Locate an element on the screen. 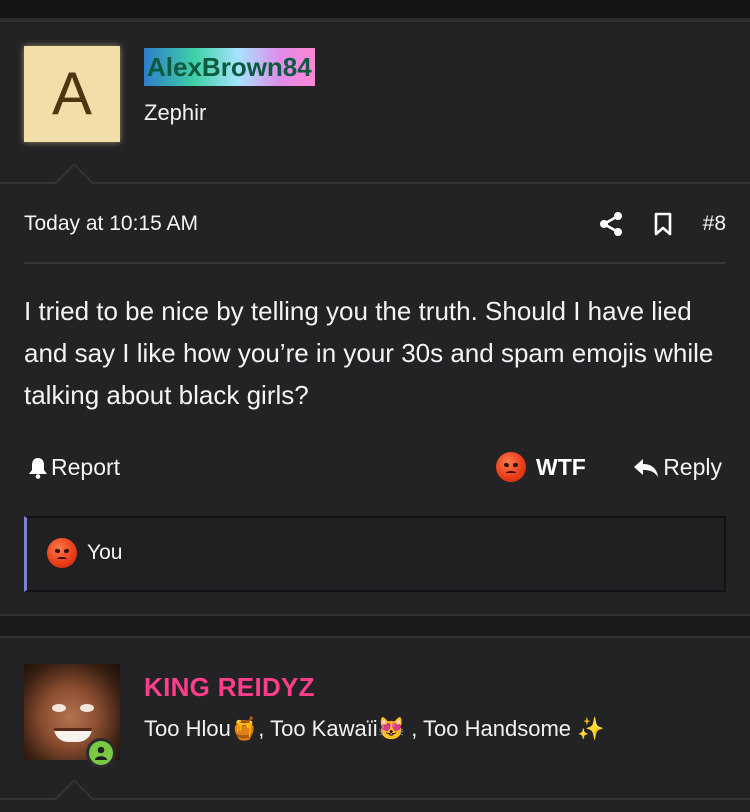 This screenshot has height=812, width=750. username-link: AlexBrown84 is located at coordinates (229, 67).